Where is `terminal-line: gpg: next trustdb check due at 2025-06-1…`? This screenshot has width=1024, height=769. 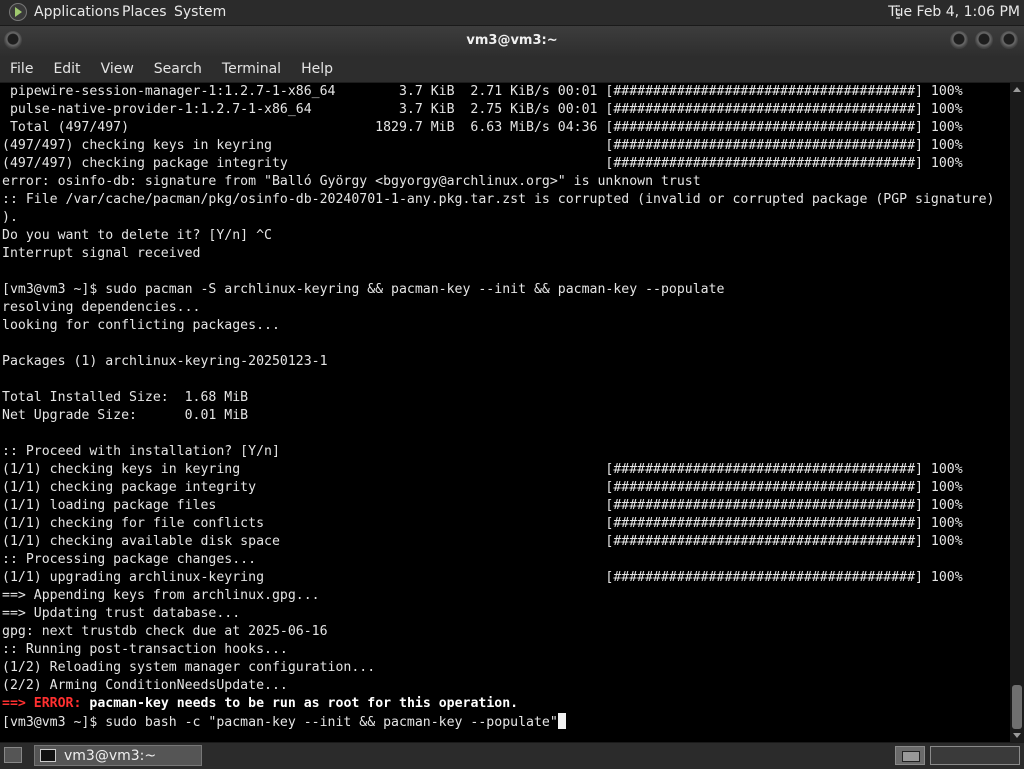
terminal-line: gpg: next trustdb check due at 2025-06-1… is located at coordinates (165, 631).